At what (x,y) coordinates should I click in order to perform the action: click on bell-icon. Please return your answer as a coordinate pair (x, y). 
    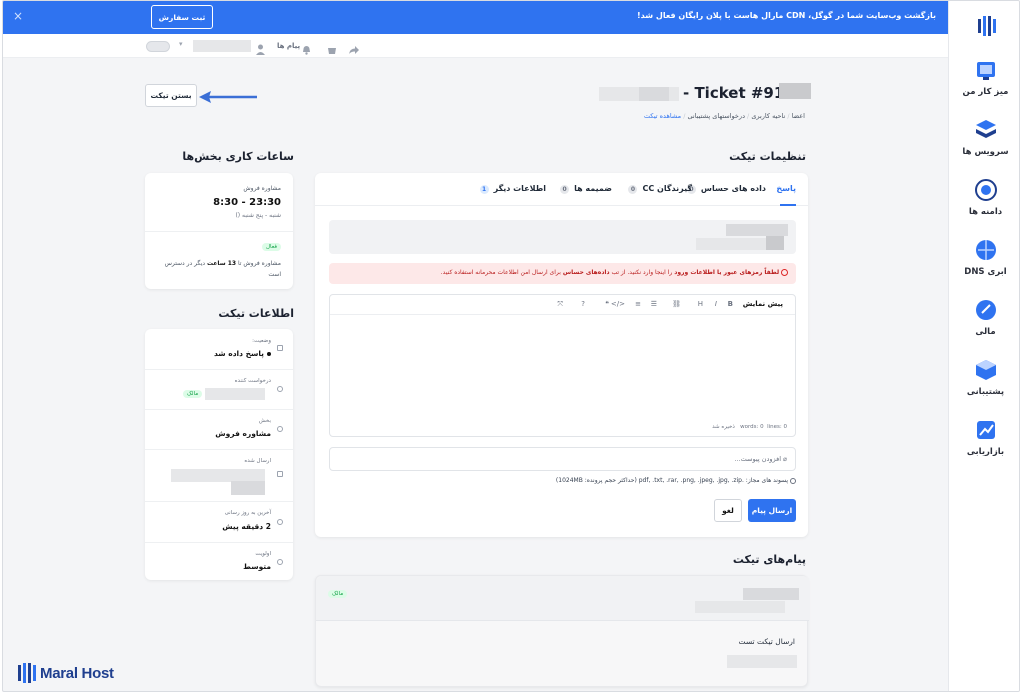
    Looking at the image, I should click on (306, 49).